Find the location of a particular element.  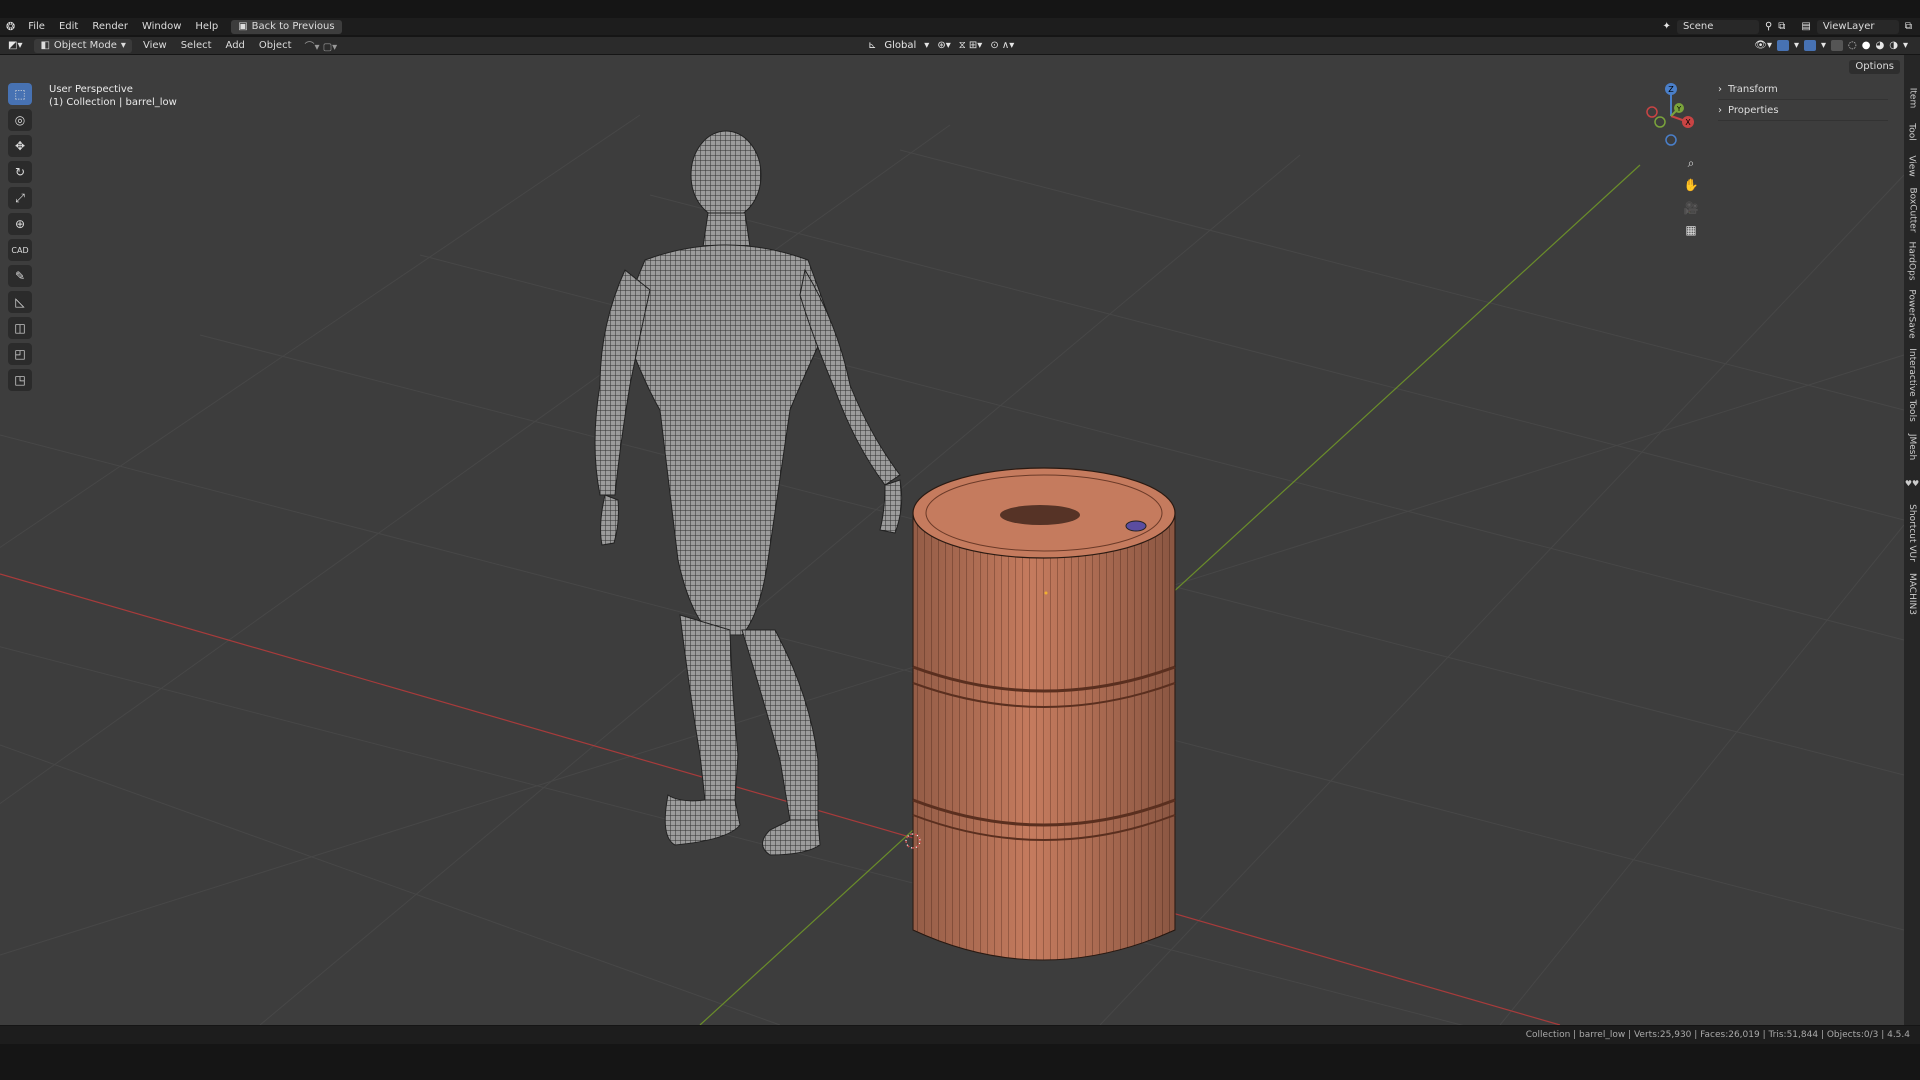

view-layer-selector: ViewLayer is located at coordinates (1857, 26).